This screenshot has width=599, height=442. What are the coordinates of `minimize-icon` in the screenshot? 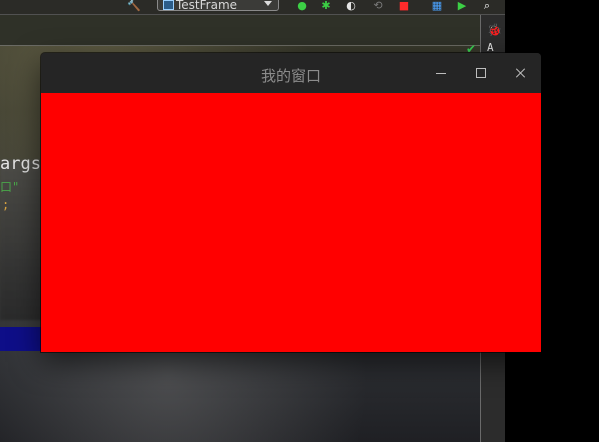 It's located at (441, 73).